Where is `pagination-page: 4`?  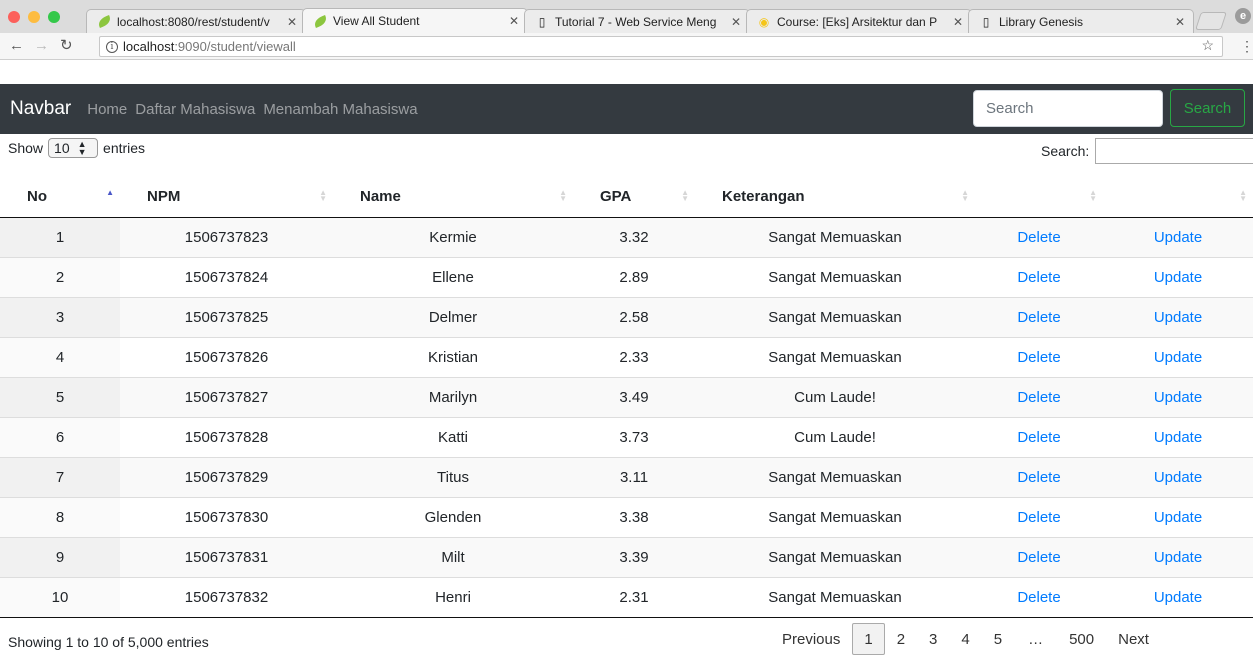
pagination-page: 4 is located at coordinates (965, 639).